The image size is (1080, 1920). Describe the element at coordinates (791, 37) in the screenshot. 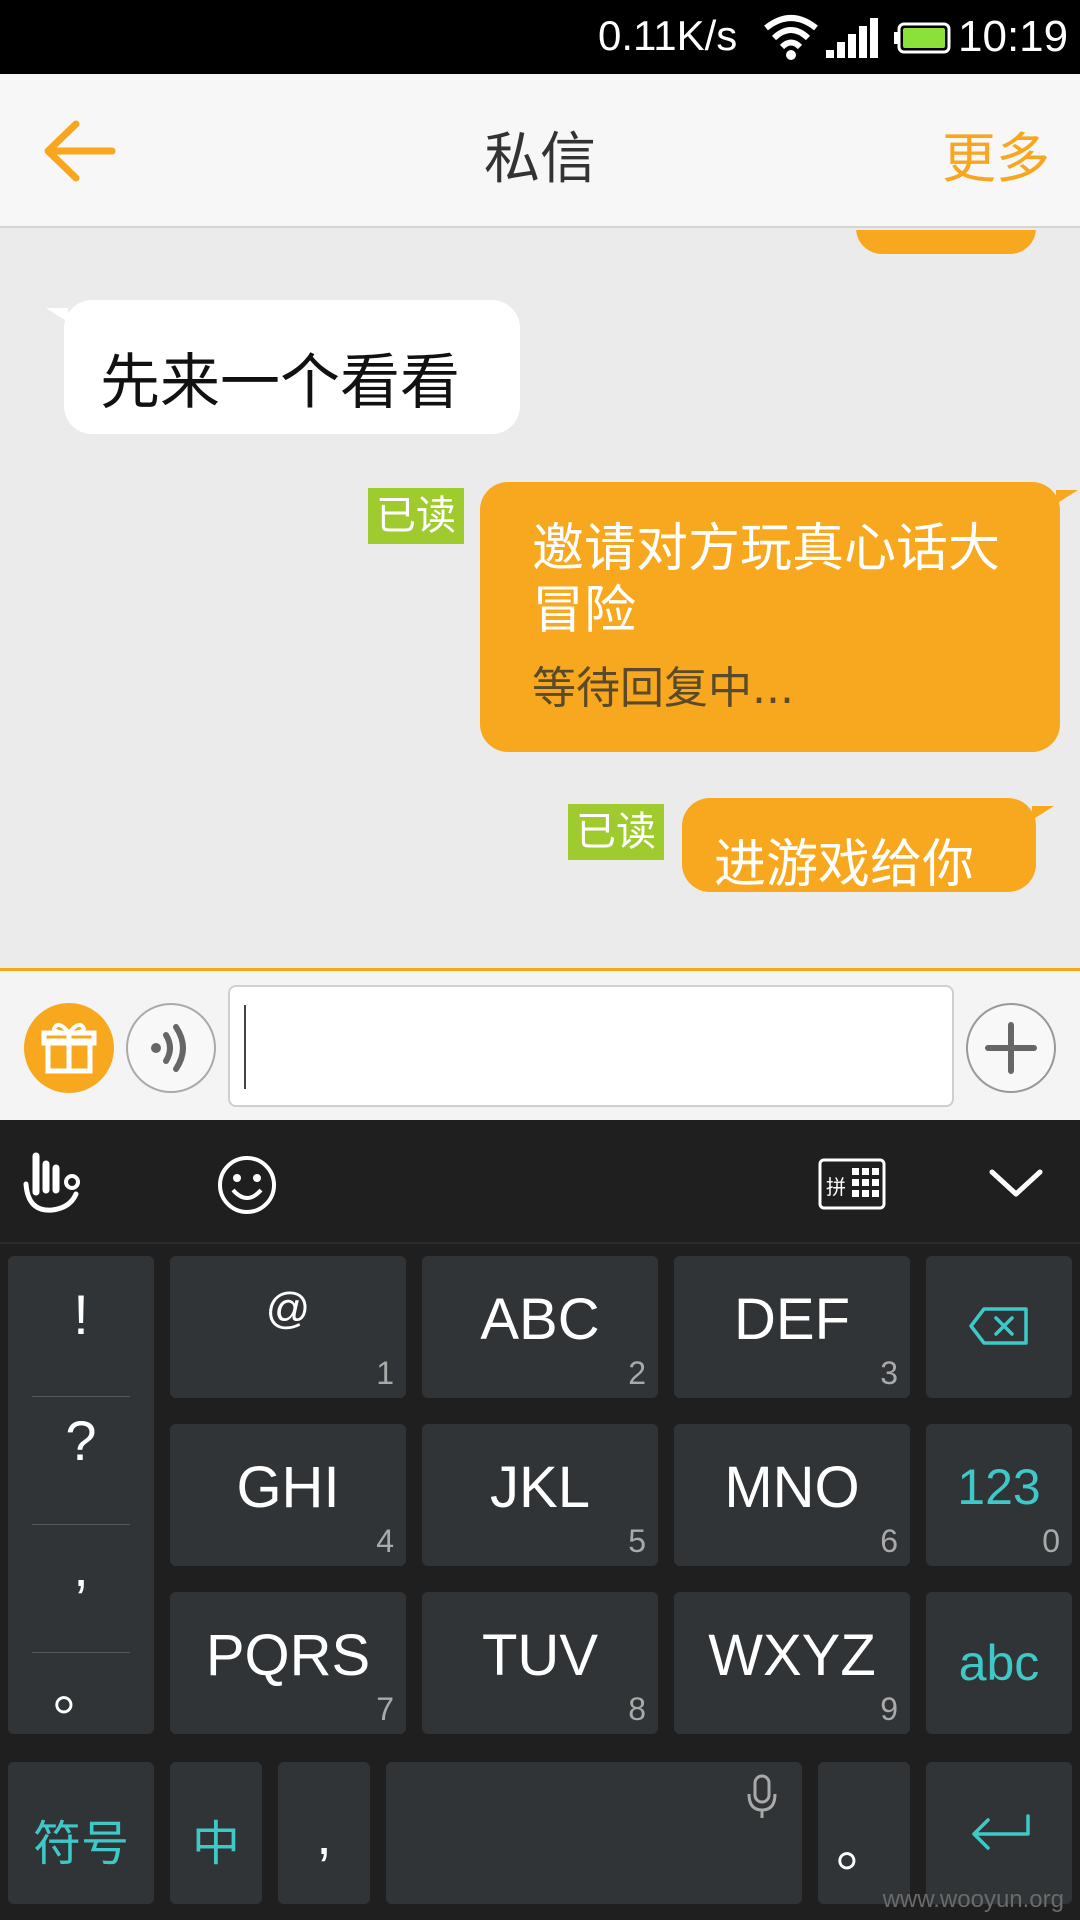

I see `wifi-icon` at that location.